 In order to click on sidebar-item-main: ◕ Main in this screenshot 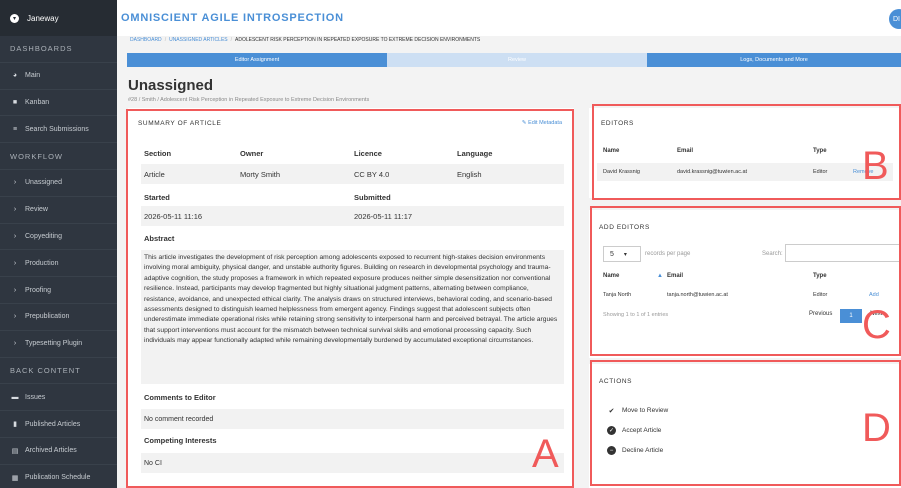, I will do `click(58, 76)`.